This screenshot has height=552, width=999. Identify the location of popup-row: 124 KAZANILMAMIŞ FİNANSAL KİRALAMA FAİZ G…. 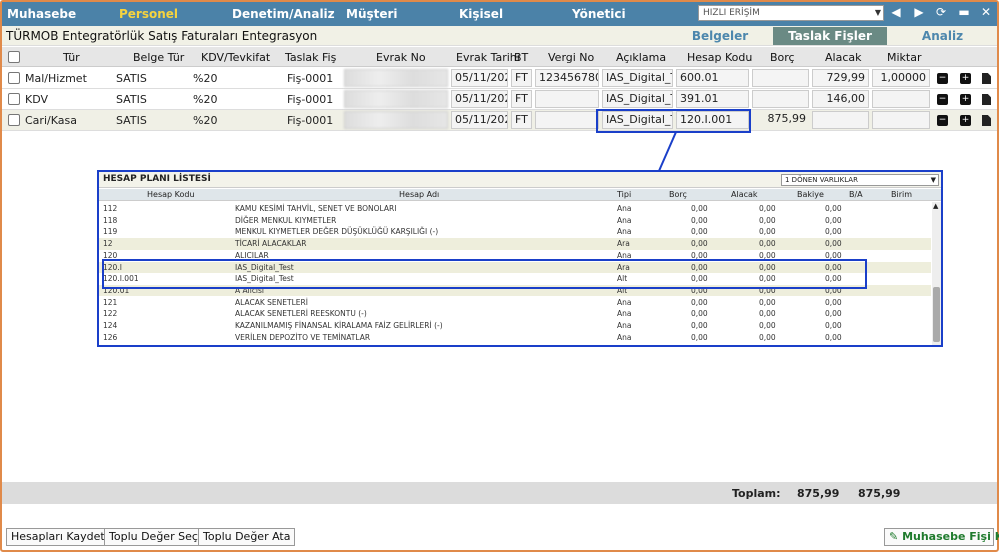
(515, 326).